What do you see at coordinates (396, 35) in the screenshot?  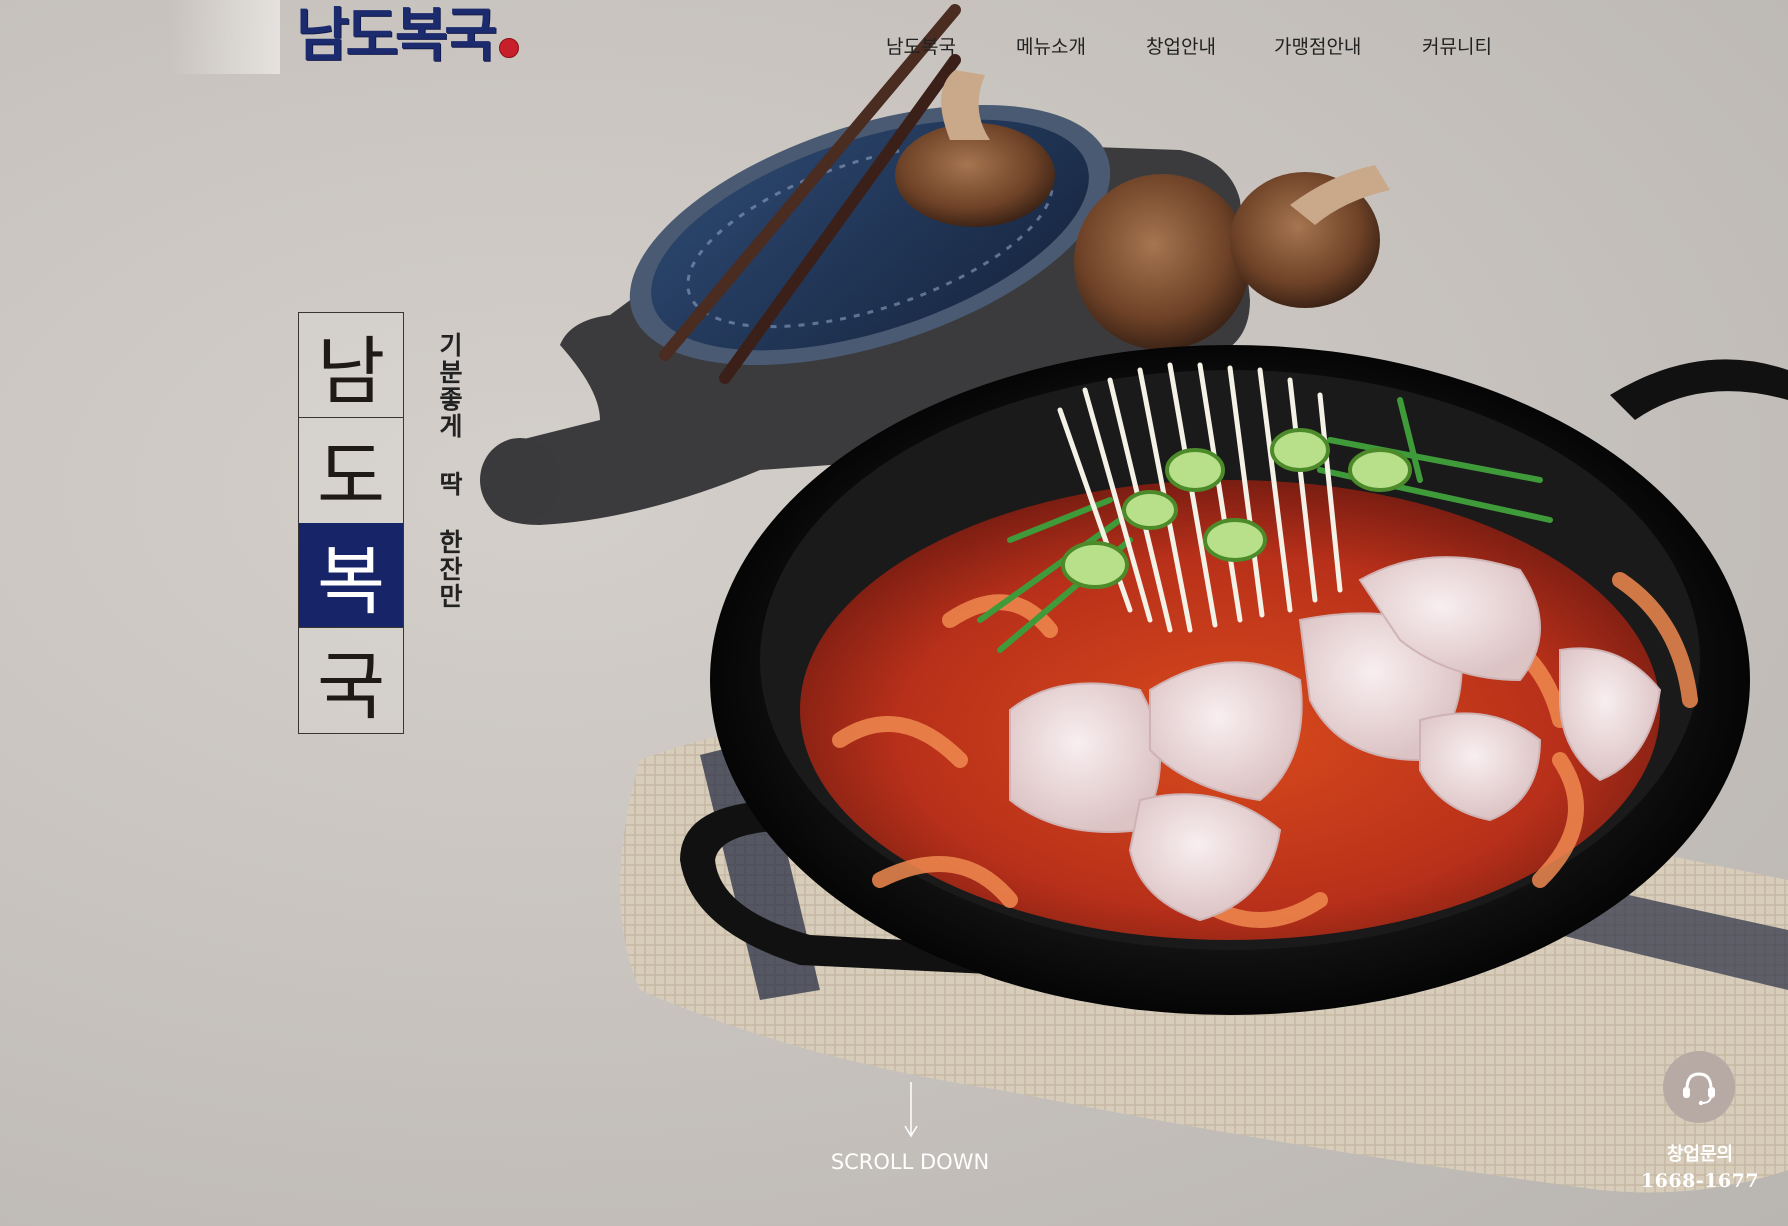 I see `logo-text: 남도복국` at bounding box center [396, 35].